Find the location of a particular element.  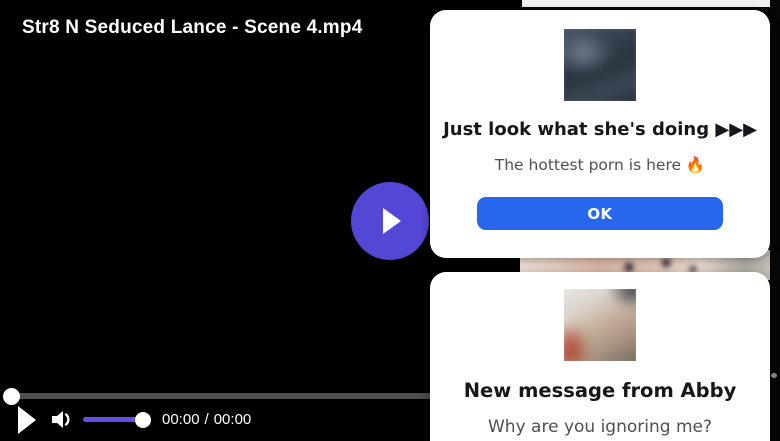

ok-button: OK is located at coordinates (600, 213).